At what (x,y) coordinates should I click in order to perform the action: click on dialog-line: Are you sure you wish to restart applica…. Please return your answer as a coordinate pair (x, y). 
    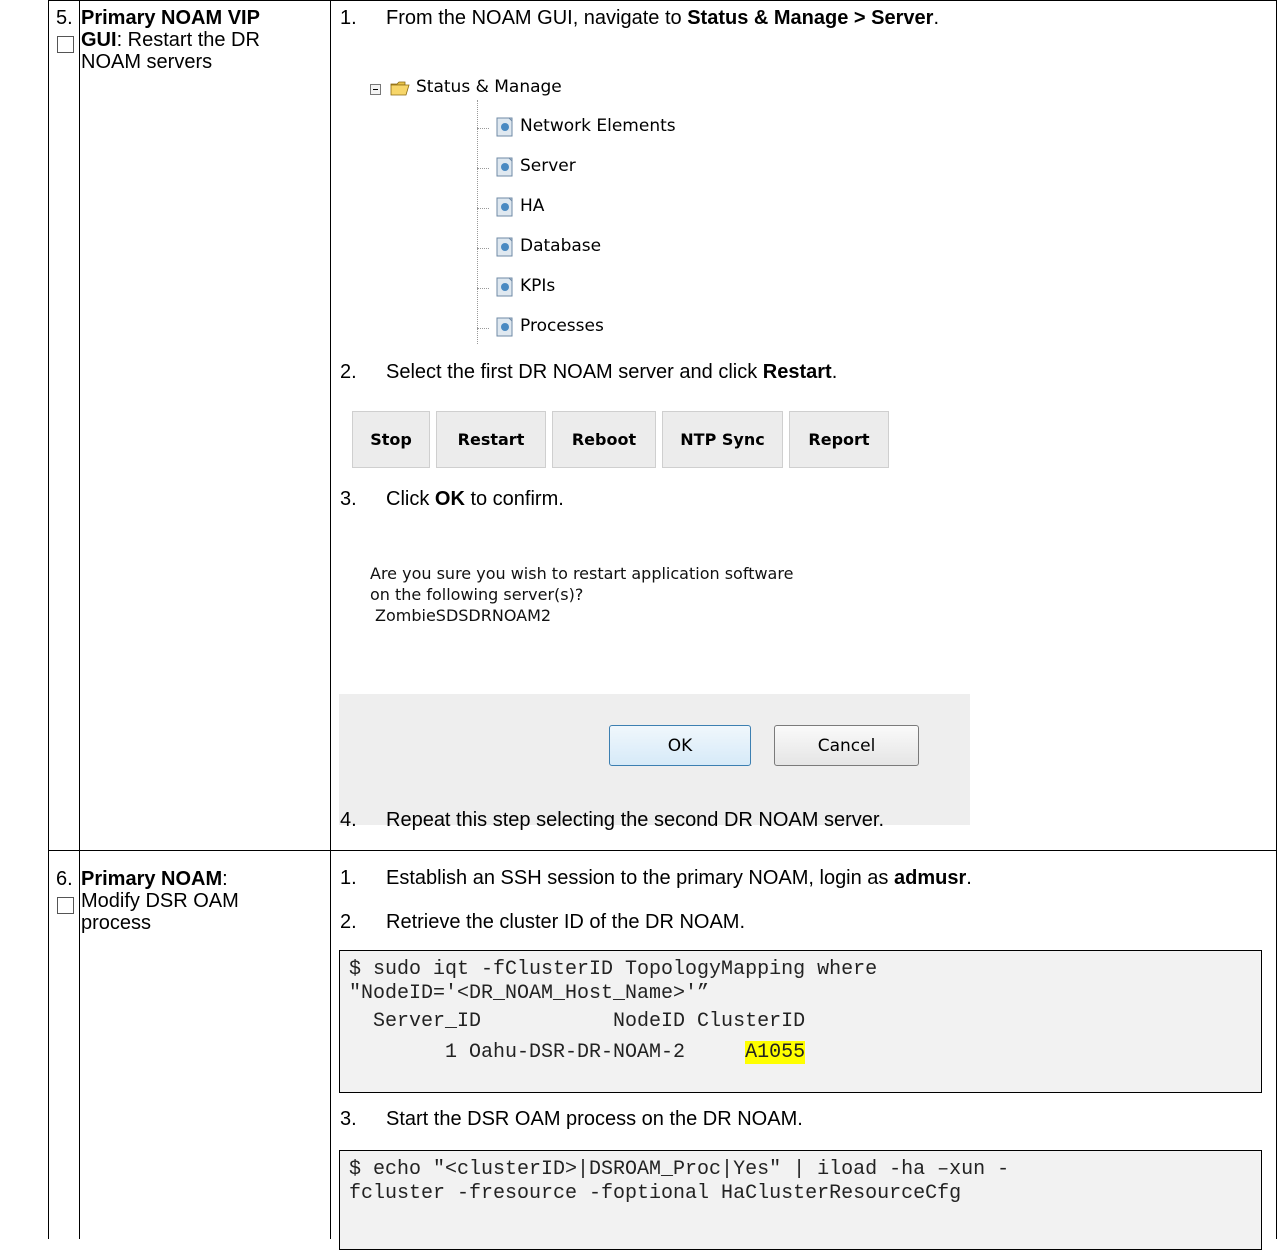
    Looking at the image, I should click on (582, 573).